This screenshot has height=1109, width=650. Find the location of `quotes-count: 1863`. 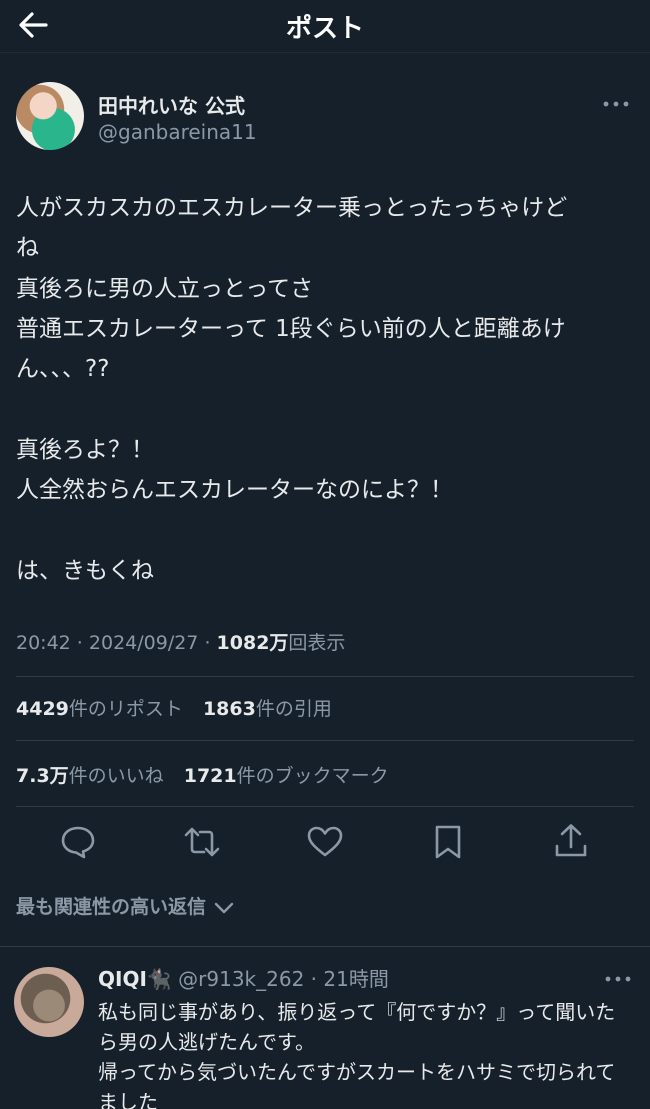

quotes-count: 1863 is located at coordinates (229, 709).